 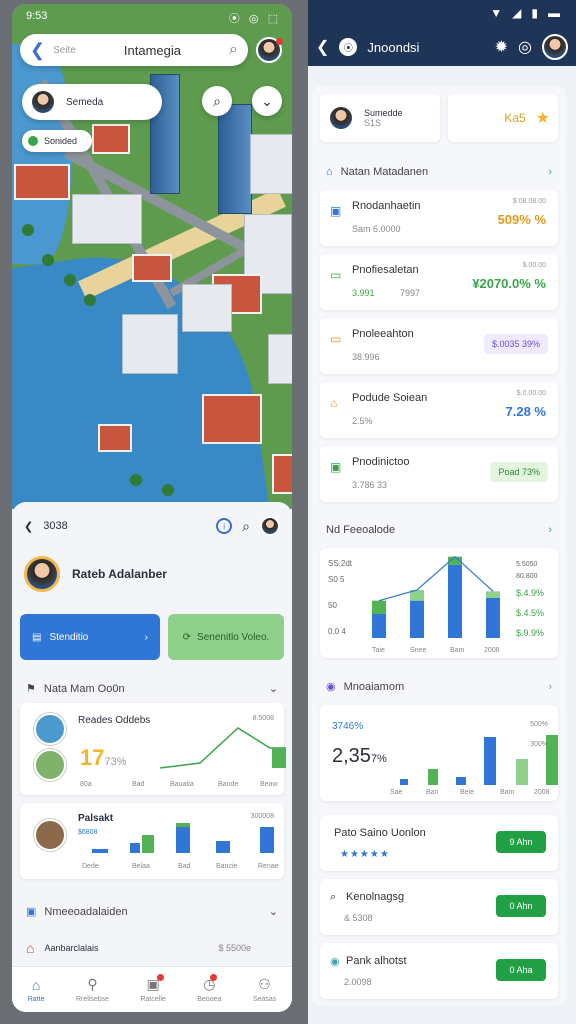 I want to click on app-header: ▼ ◢ ▮ ▬ ❮ ⦿ Jnoondsi ✹ ◎, so click(x=442, y=33).